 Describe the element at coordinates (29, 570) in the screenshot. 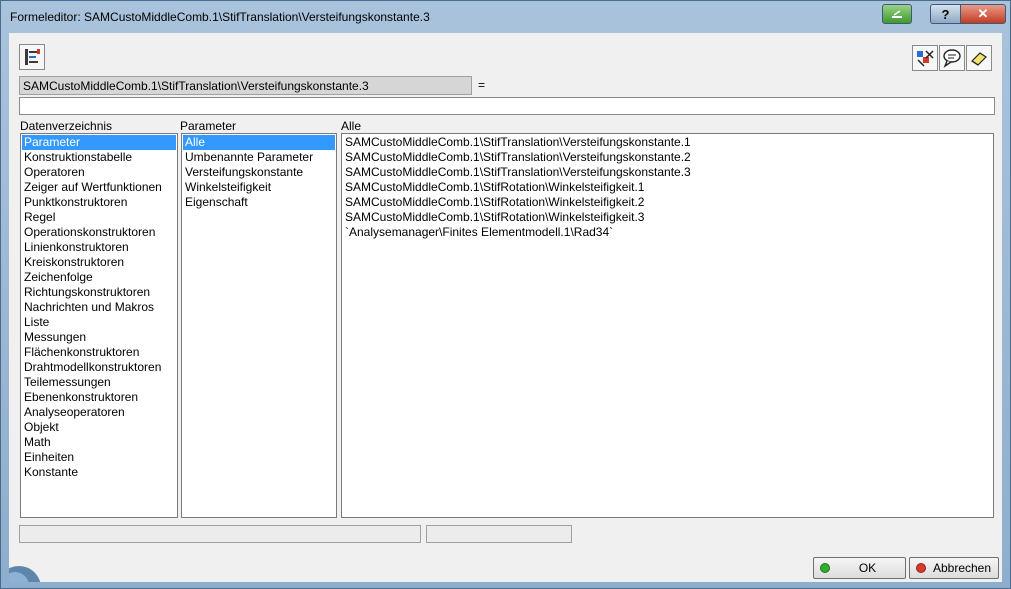

I see `app-logo-icon` at that location.